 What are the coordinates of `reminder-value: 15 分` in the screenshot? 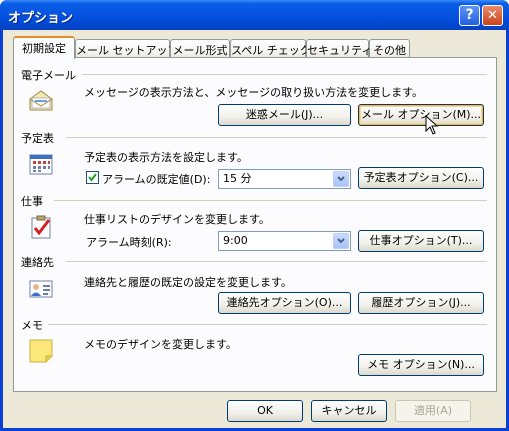 It's located at (237, 178).